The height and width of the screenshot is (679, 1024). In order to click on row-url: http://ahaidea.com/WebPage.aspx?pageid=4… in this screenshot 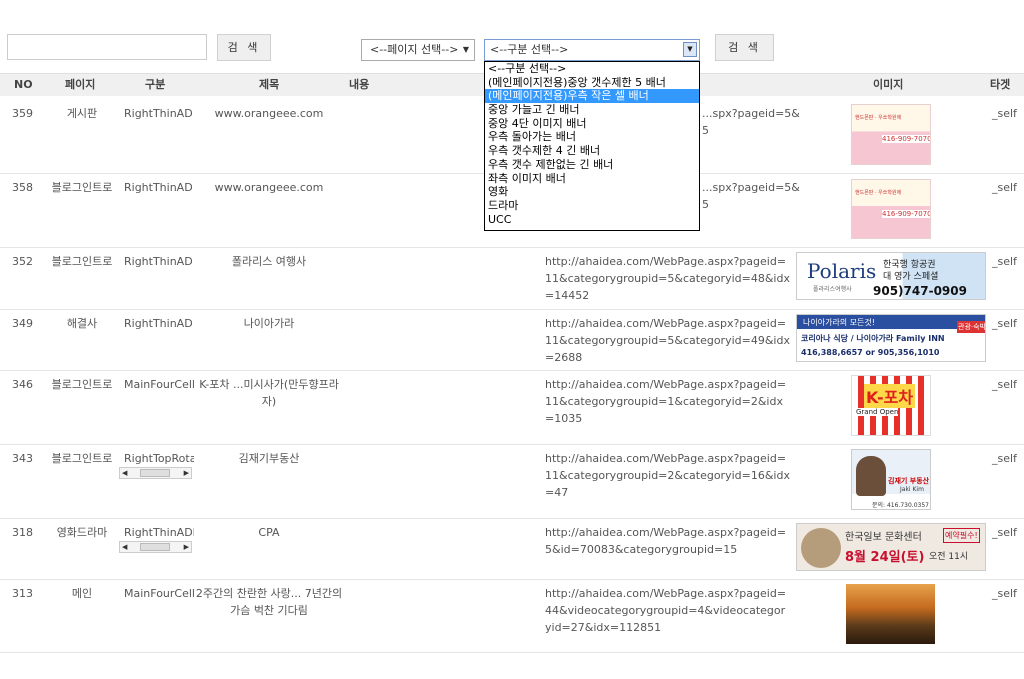, I will do `click(666, 610)`.